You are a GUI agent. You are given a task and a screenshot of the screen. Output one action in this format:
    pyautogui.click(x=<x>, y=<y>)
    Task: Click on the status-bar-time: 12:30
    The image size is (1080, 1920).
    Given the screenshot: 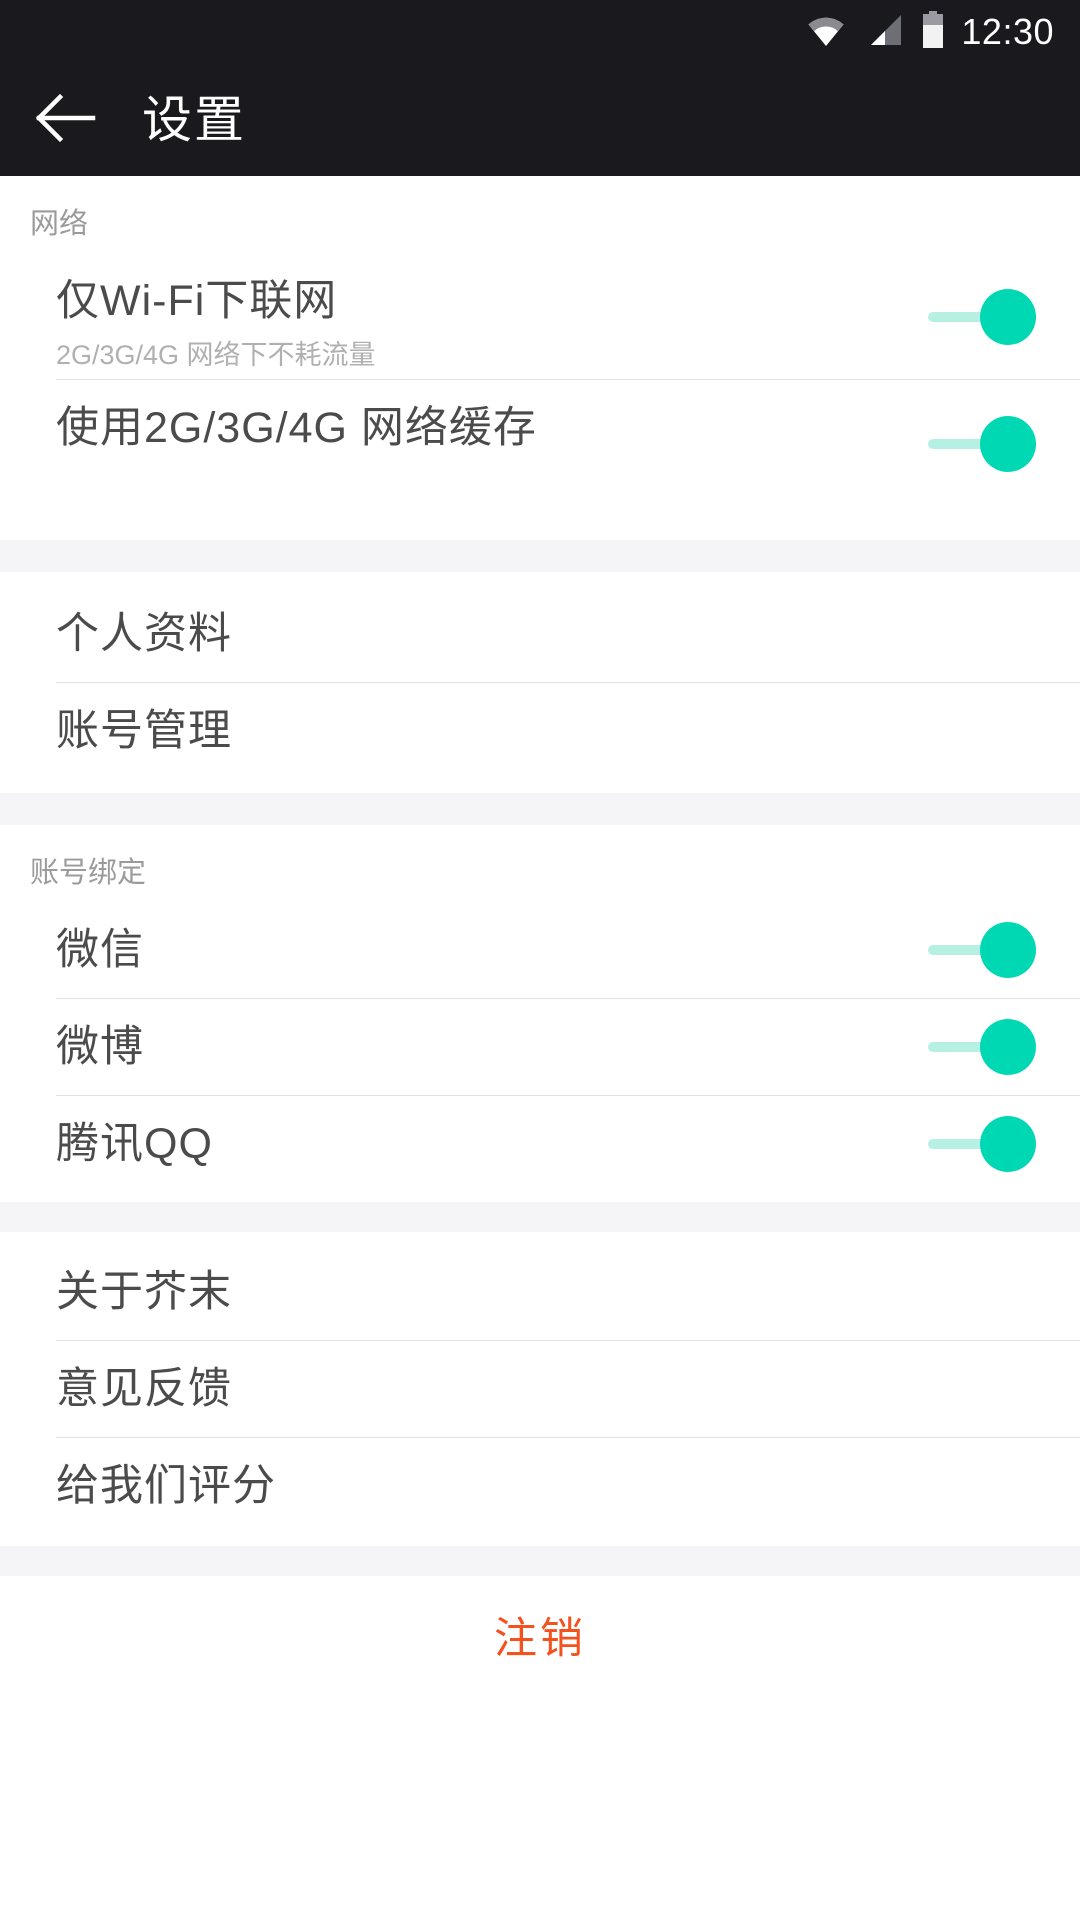 What is the action you would take?
    pyautogui.click(x=1007, y=31)
    